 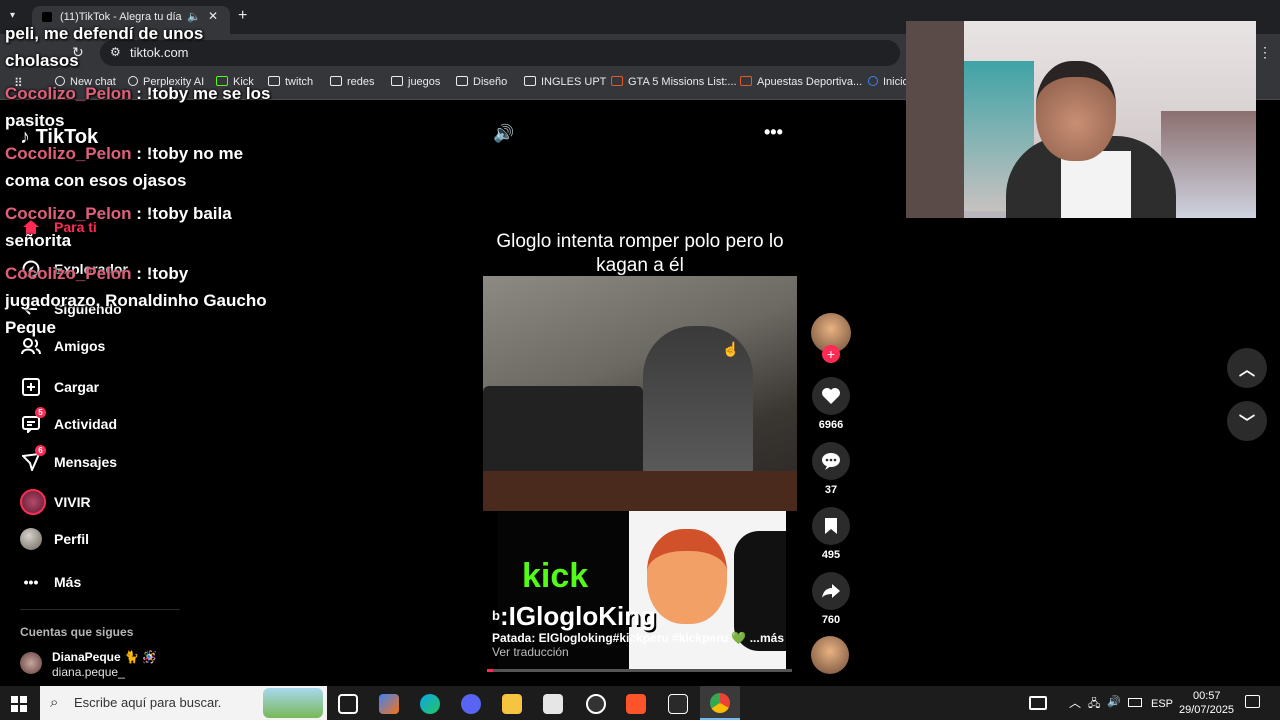 I want to click on bookmark-ingles: INGLES UPT, so click(x=565, y=82).